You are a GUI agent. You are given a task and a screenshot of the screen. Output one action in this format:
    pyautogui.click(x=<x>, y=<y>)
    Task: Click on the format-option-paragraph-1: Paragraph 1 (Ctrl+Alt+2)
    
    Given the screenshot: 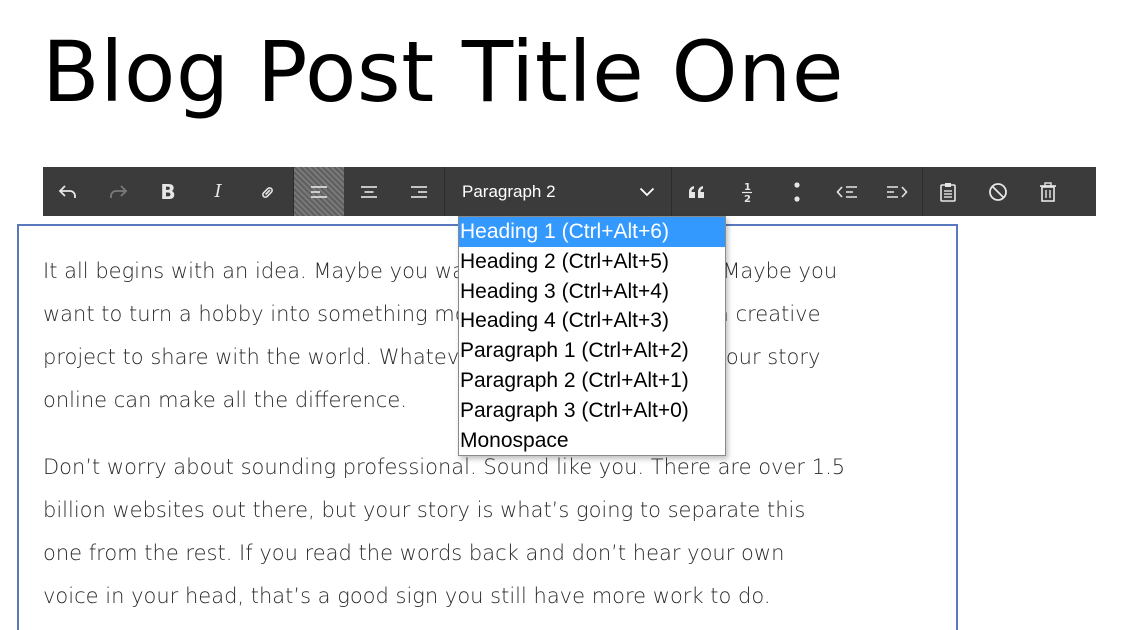 What is the action you would take?
    pyautogui.click(x=592, y=351)
    